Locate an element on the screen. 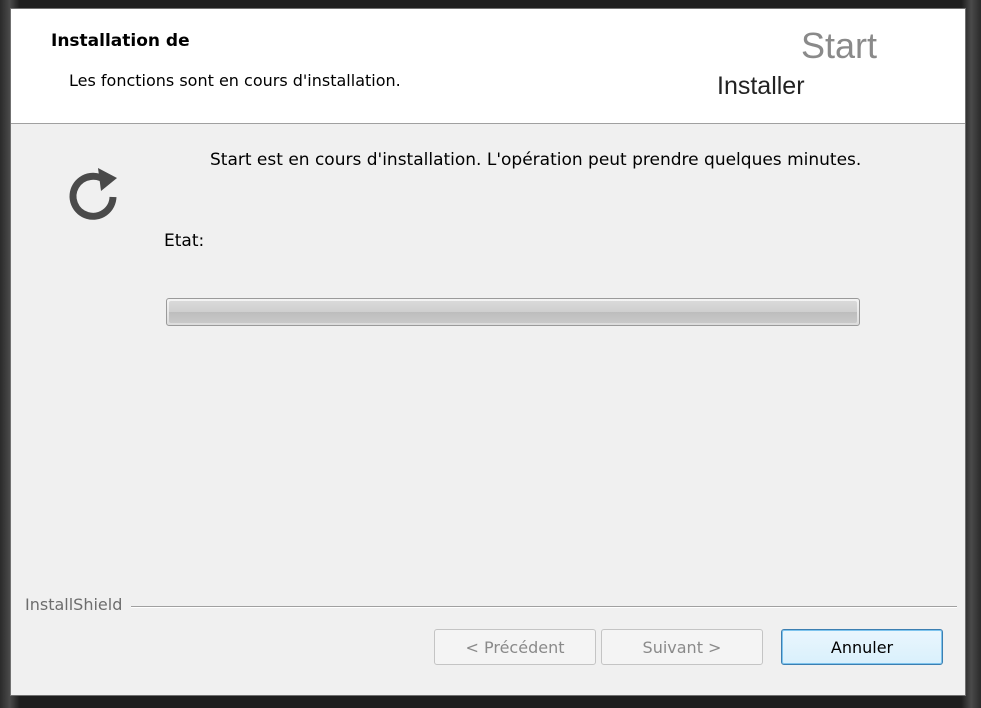 The image size is (981, 708). dialog-title: Installation de is located at coordinates (120, 41).